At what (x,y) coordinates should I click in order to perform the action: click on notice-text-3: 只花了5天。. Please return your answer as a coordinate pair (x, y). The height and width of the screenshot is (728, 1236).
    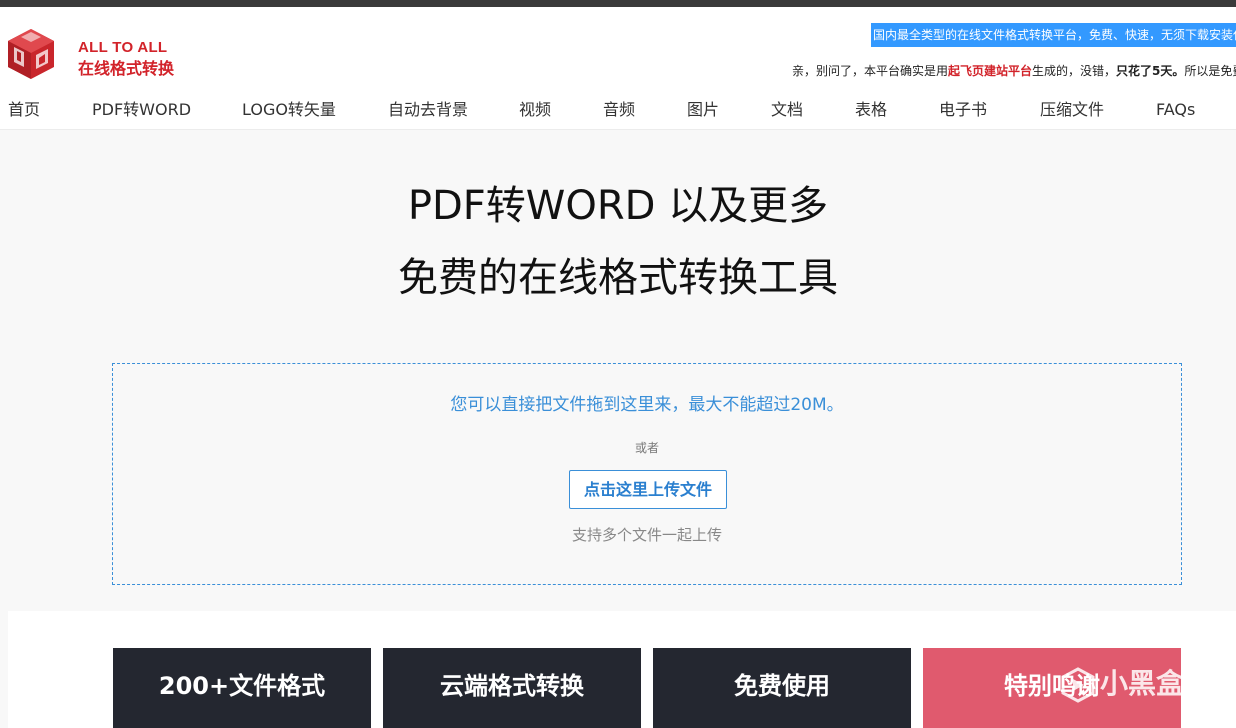
    Looking at the image, I should click on (1150, 71).